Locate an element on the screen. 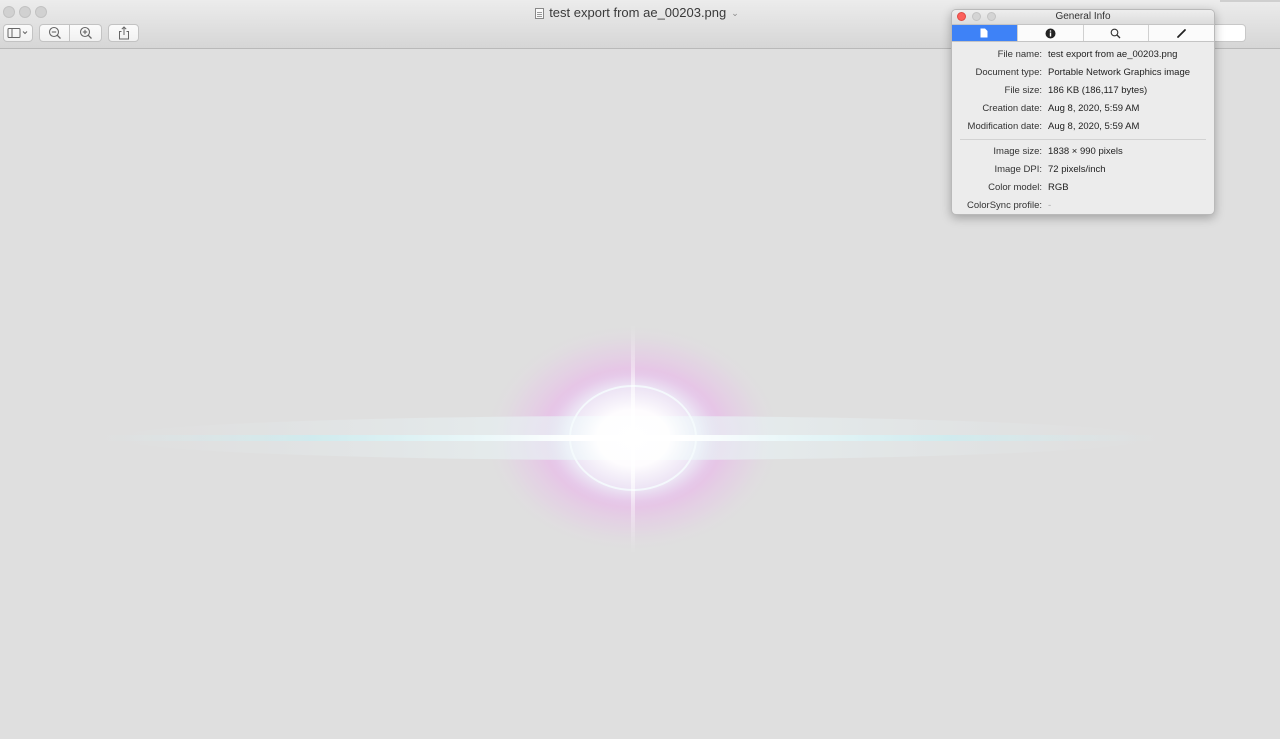  zoom-out-icon is located at coordinates (54, 32).